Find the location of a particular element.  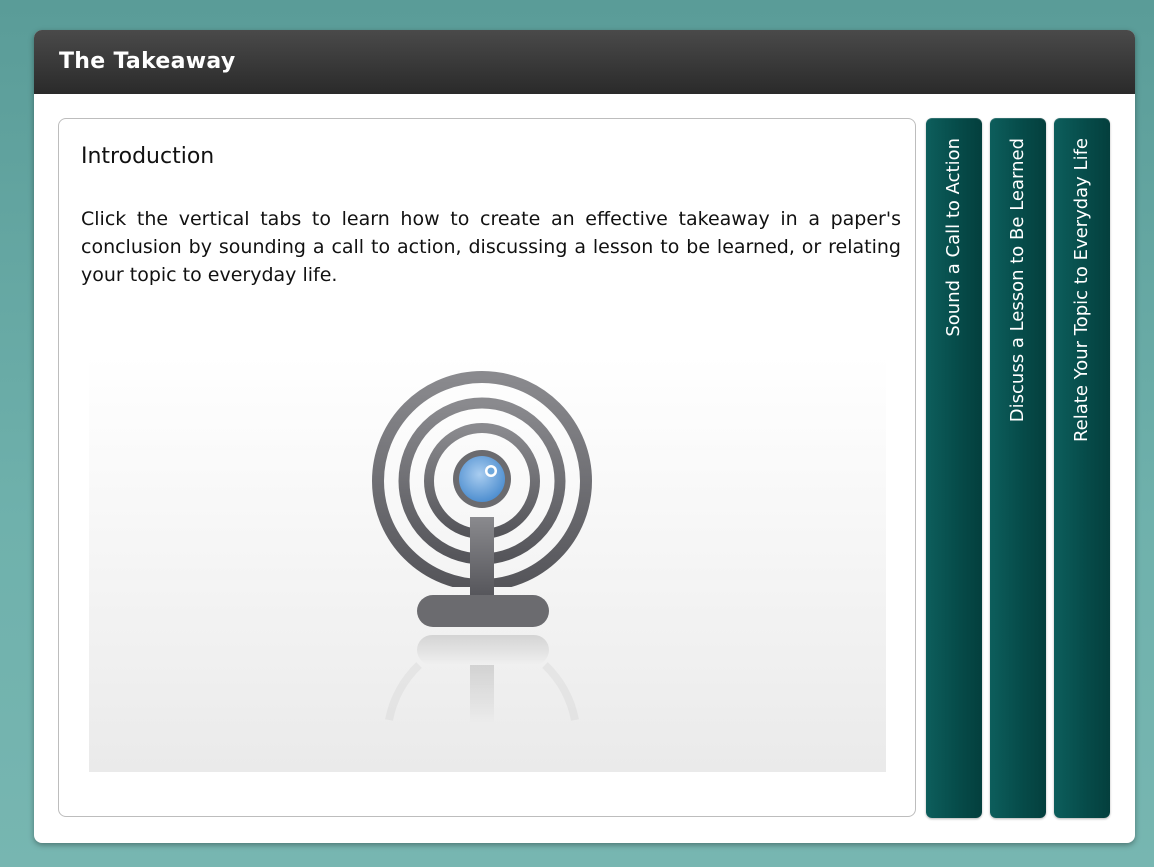

tab-relate-your-topic: Relate Your Topic to Everyday Life is located at coordinates (1082, 468).